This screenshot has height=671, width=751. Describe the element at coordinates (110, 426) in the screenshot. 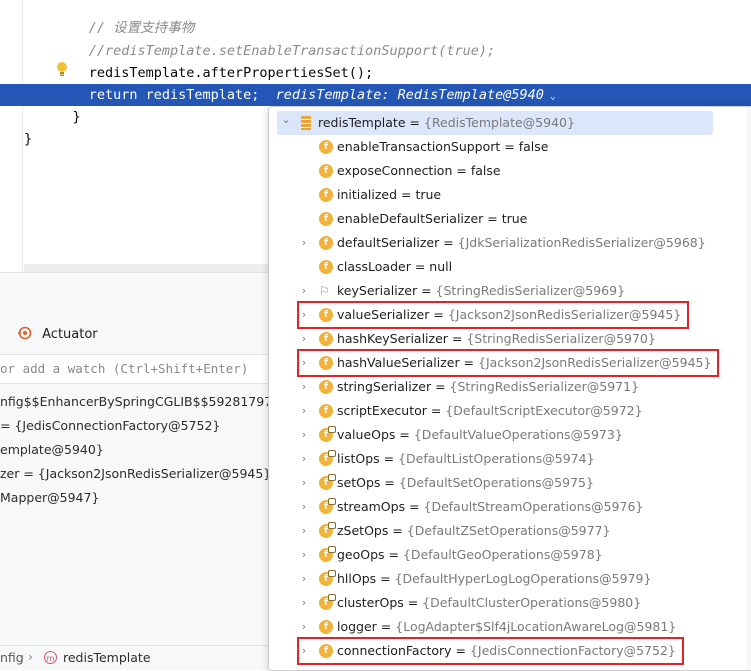

I see `variable-row: = {JedisConnectionFactory@5752}` at that location.